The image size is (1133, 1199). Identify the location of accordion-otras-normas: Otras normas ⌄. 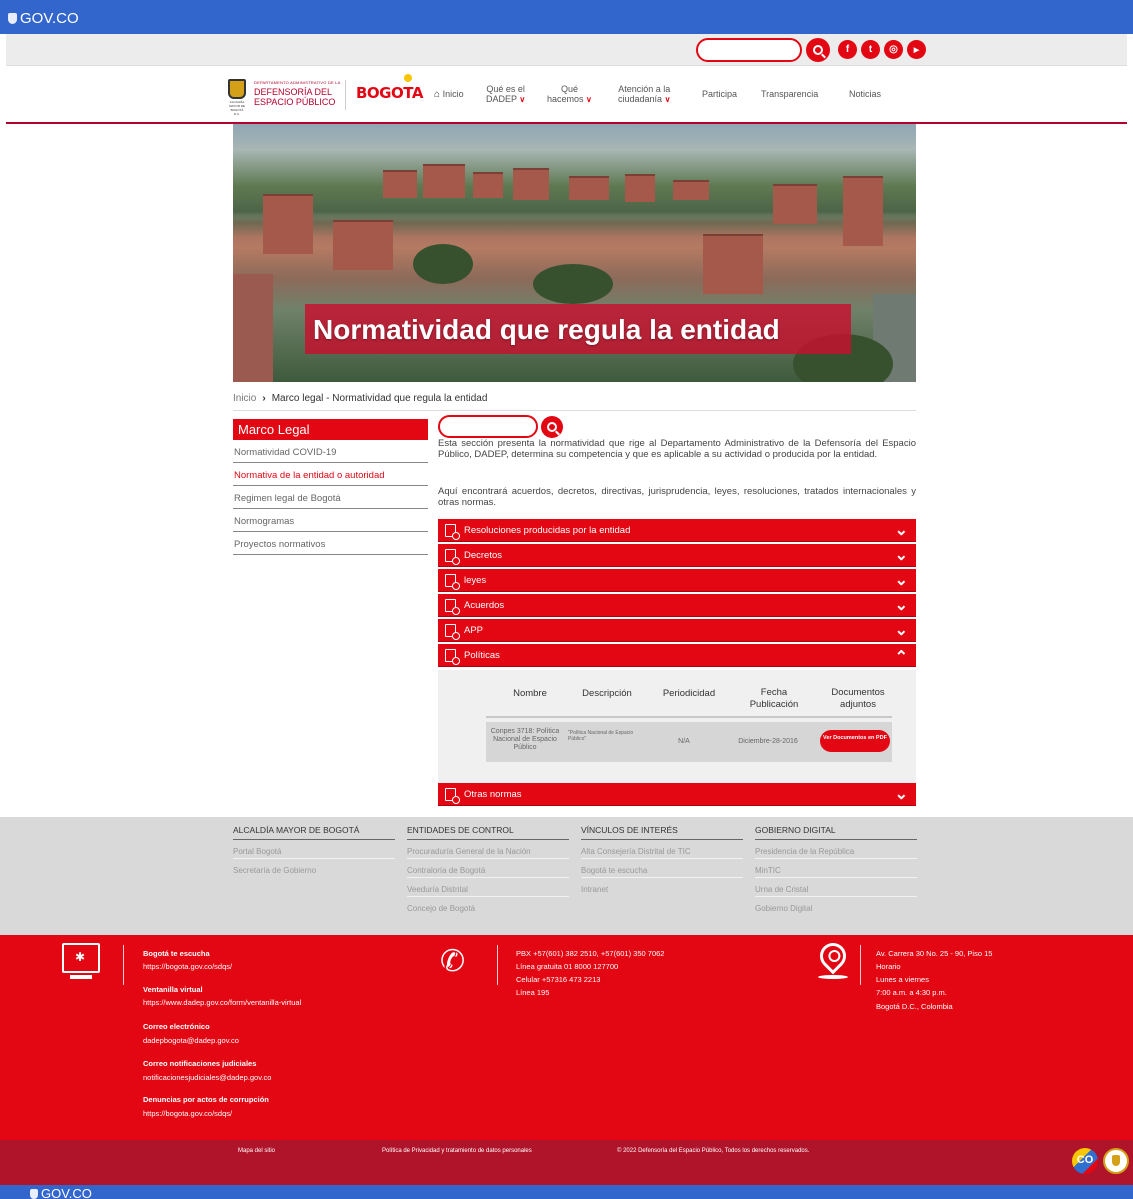
(677, 794).